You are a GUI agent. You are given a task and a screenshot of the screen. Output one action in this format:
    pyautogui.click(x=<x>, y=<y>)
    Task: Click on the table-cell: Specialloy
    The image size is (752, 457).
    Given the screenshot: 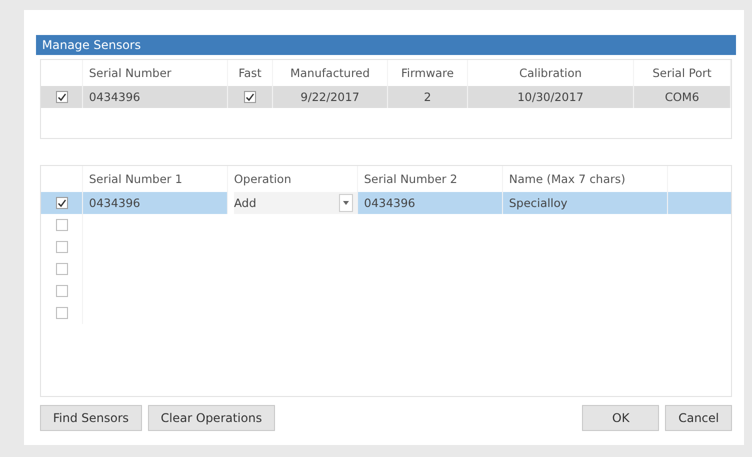 What is the action you would take?
    pyautogui.click(x=585, y=203)
    